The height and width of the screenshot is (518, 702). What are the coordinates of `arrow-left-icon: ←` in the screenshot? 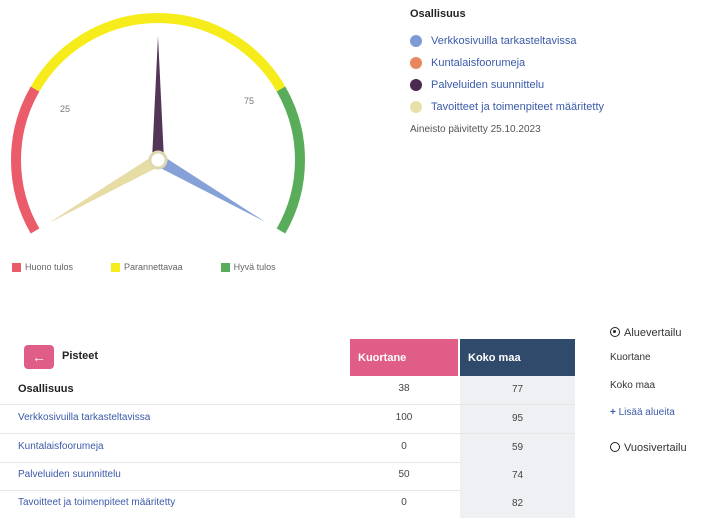 It's located at (39, 357).